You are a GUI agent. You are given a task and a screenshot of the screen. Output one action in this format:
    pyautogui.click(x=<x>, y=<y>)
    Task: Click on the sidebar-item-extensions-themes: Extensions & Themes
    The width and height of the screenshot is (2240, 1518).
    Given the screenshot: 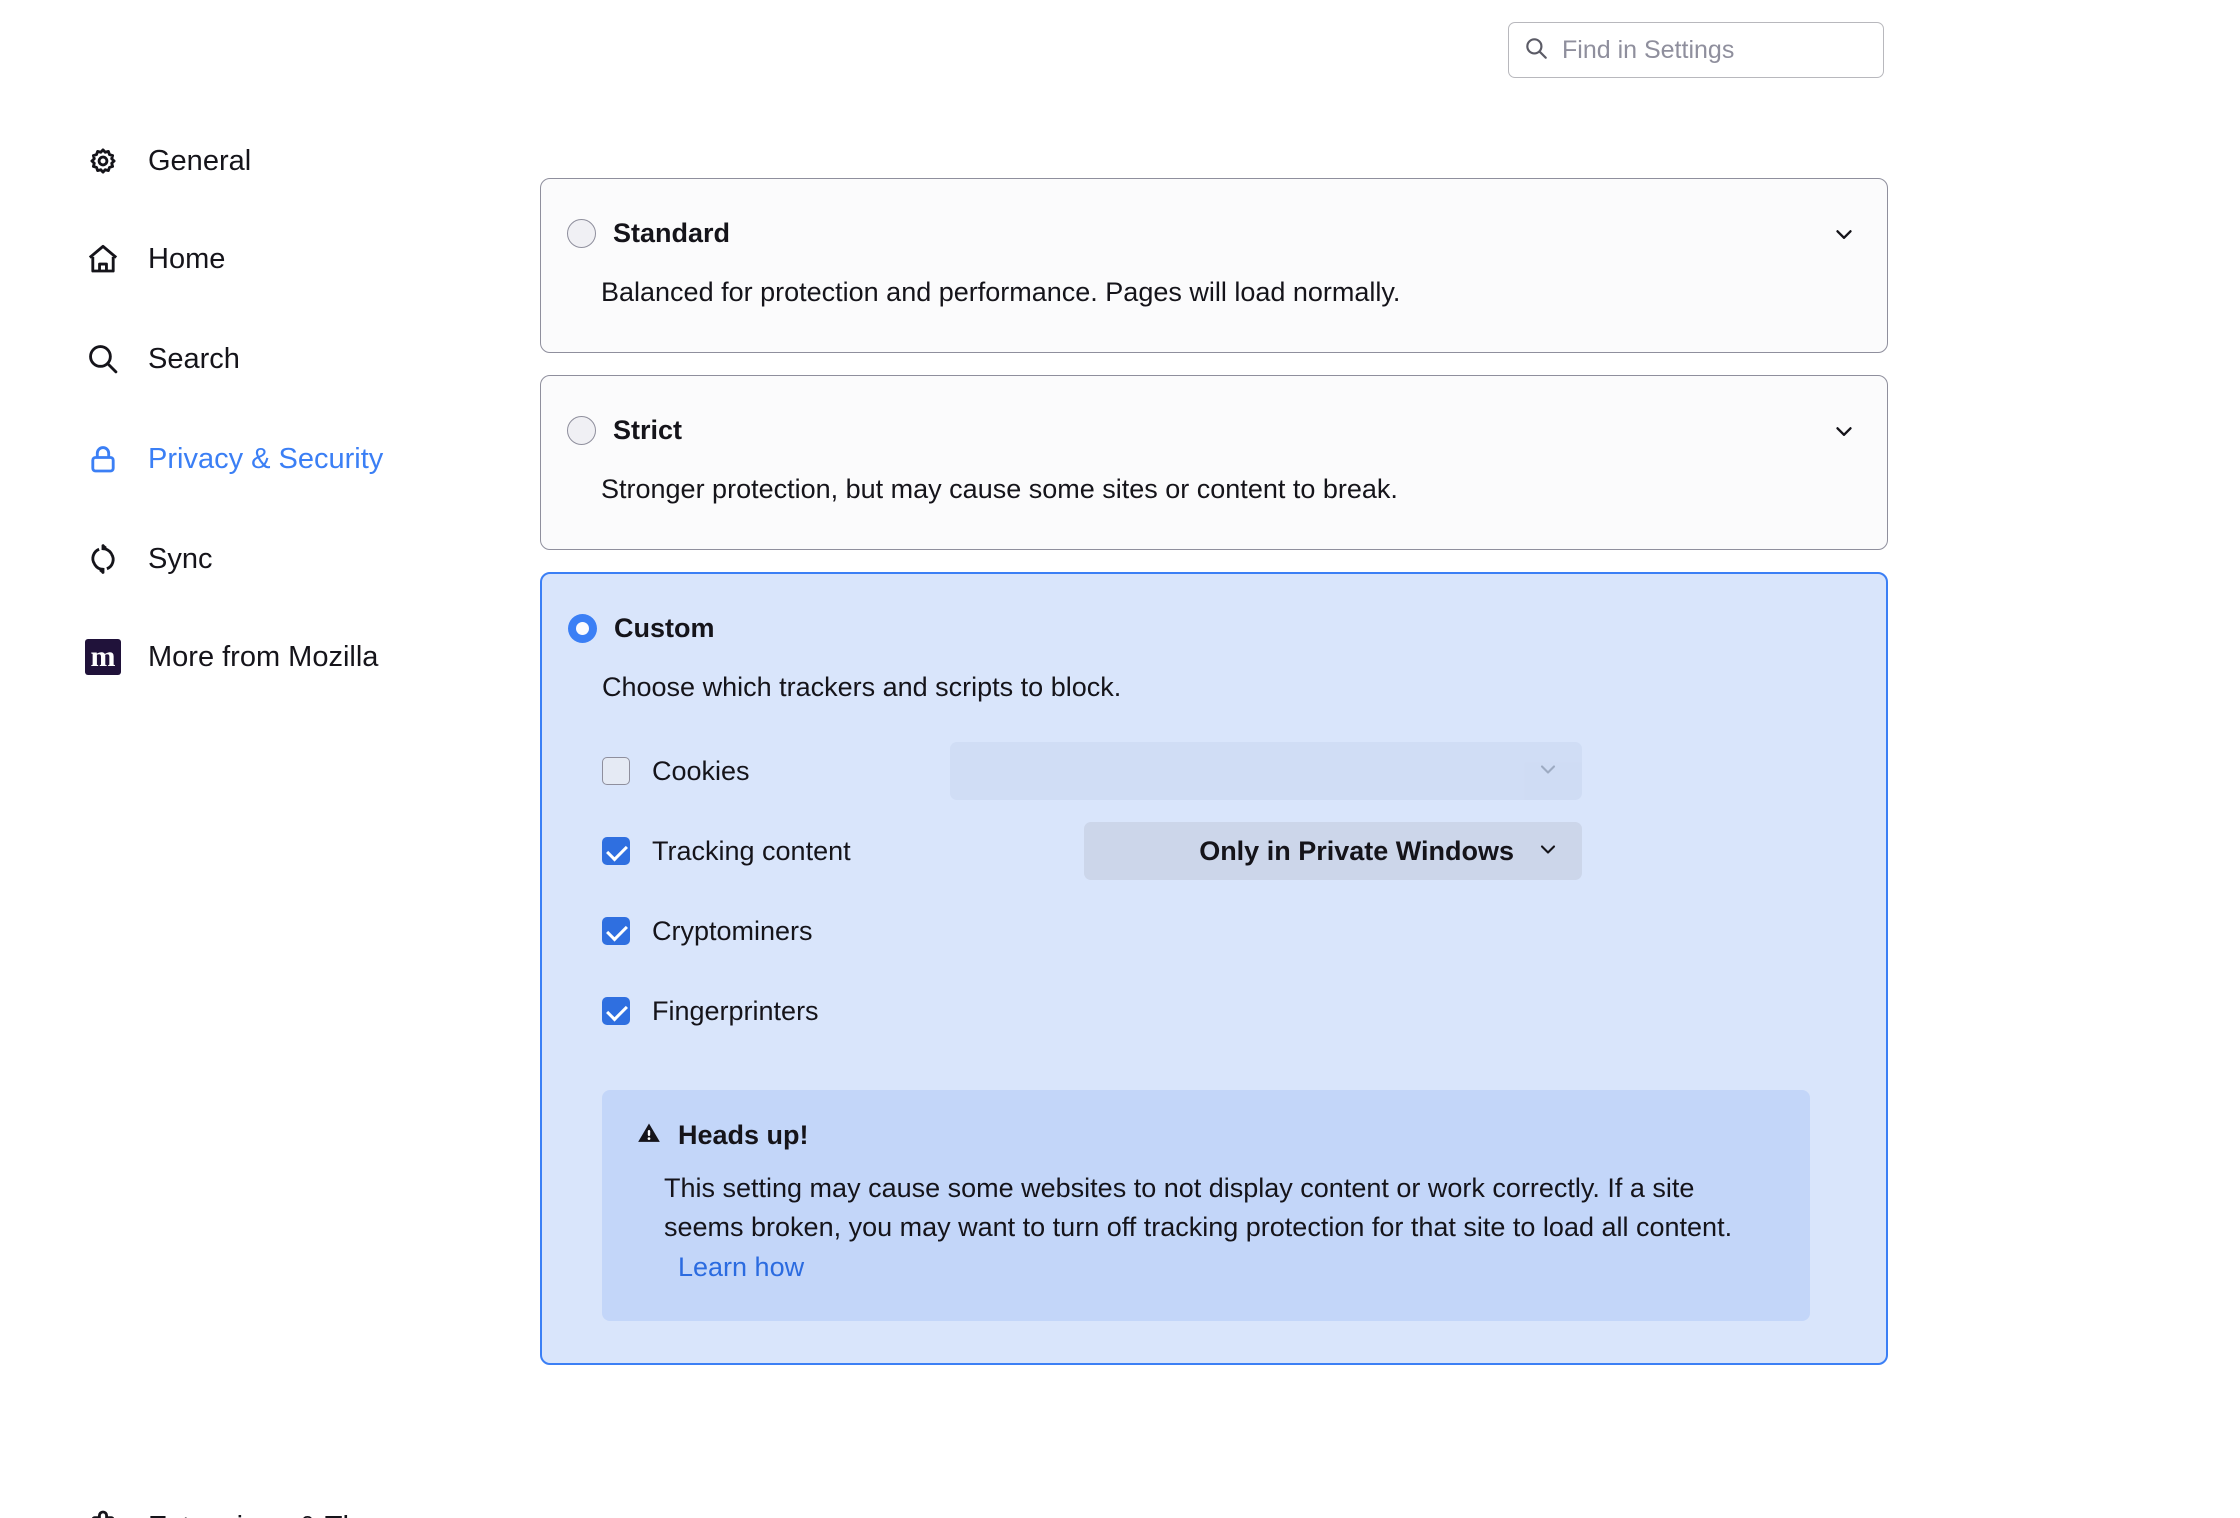 What is the action you would take?
    pyautogui.click(x=250, y=1506)
    